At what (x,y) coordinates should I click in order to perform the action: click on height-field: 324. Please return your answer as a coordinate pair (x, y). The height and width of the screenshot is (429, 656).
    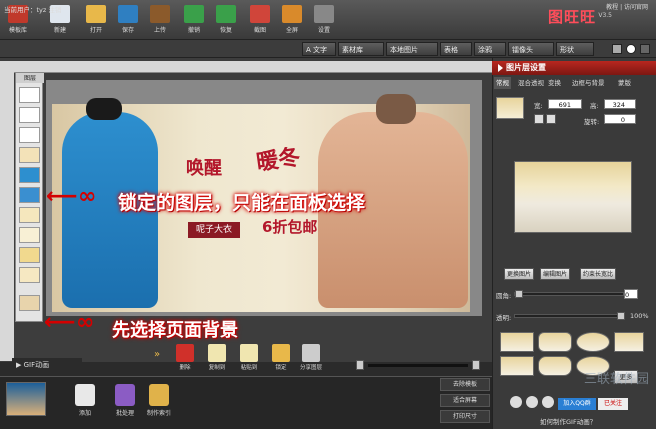
    Looking at the image, I should click on (620, 104).